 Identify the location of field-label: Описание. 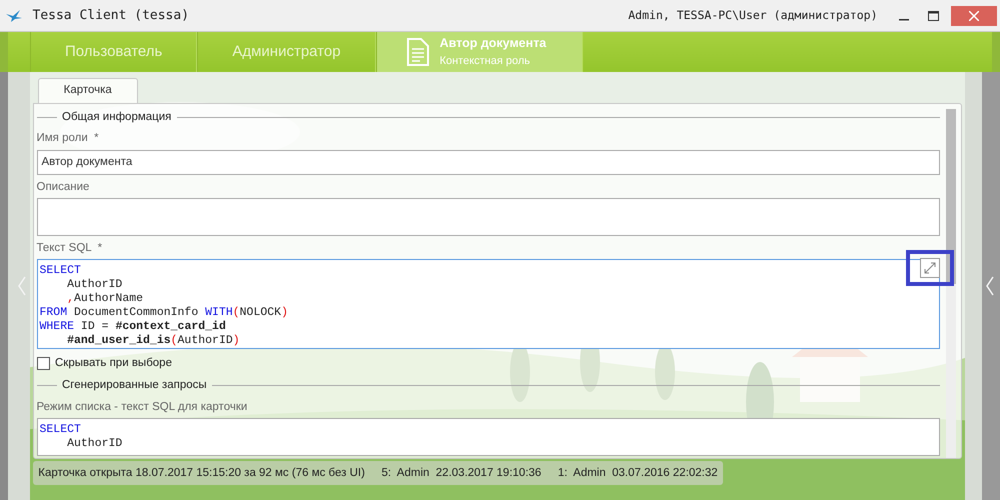
(63, 187).